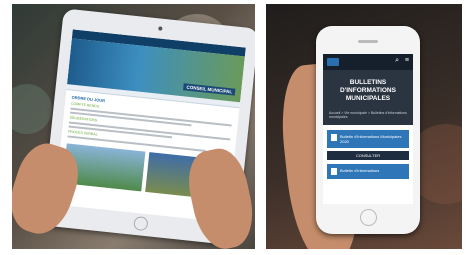 The height and width of the screenshot is (255, 468). Describe the element at coordinates (160, 28) in the screenshot. I see `camera-icon` at that location.